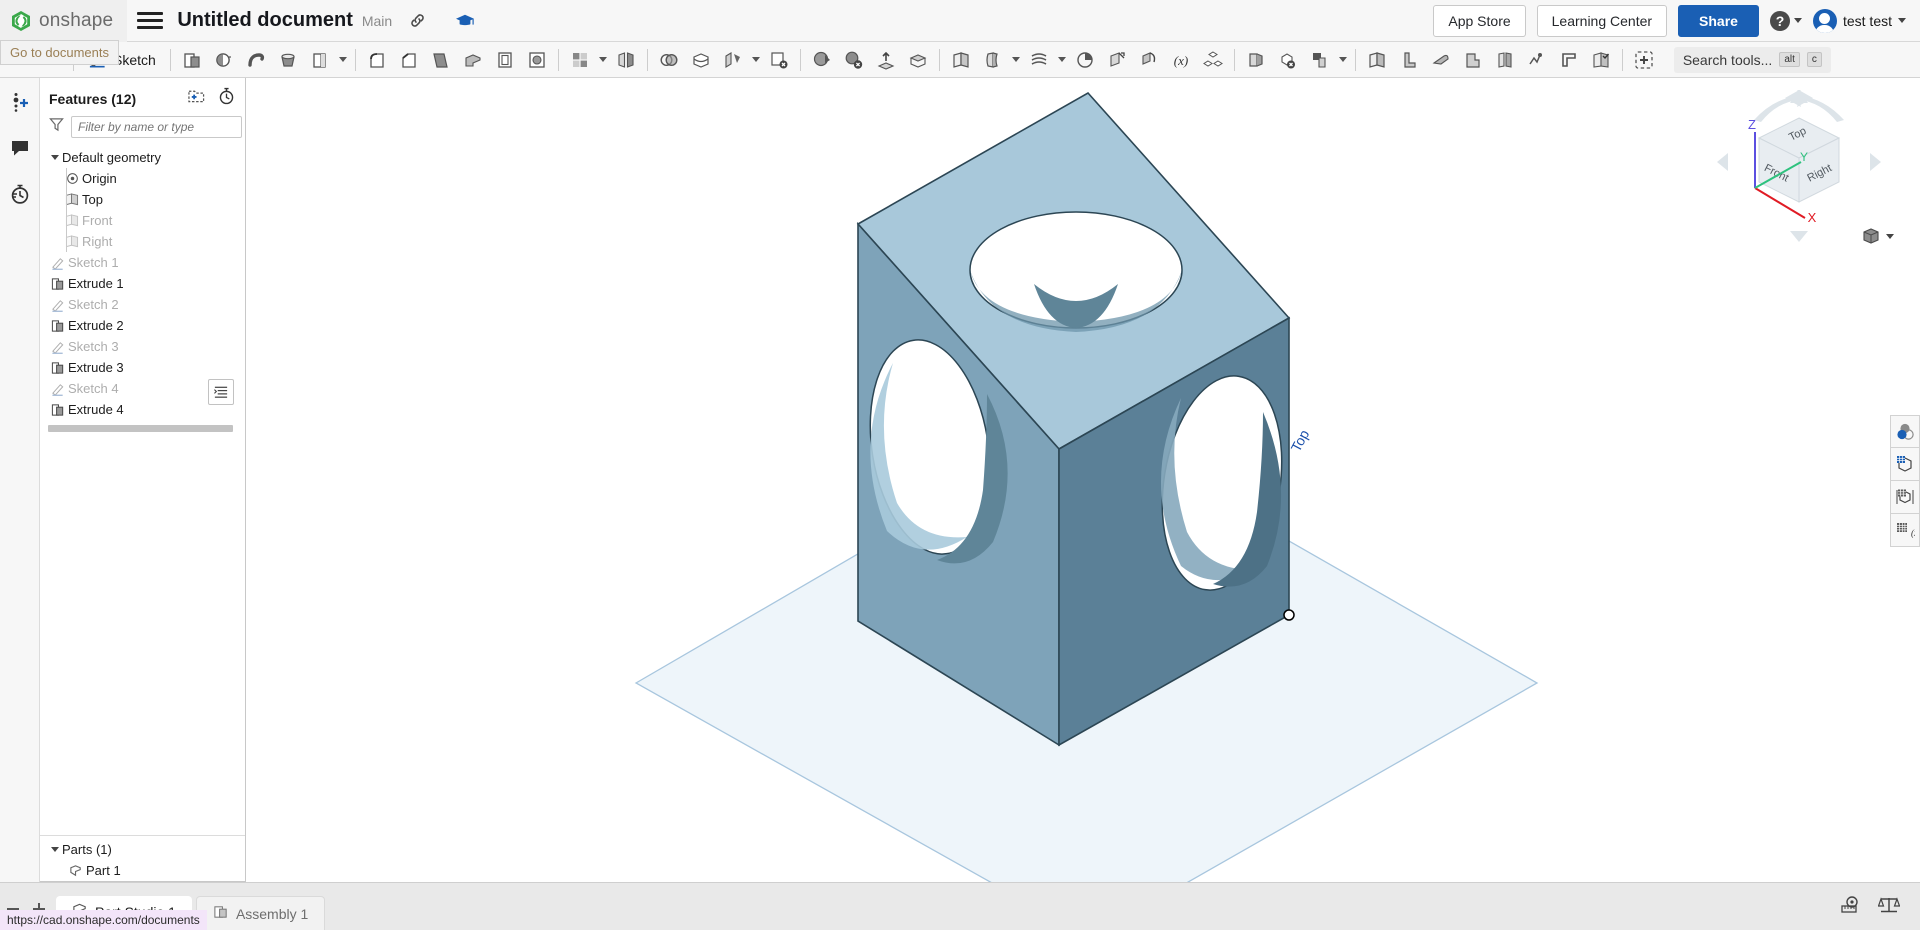 This screenshot has height=930, width=1920. I want to click on delete-part-icon, so click(854, 60).